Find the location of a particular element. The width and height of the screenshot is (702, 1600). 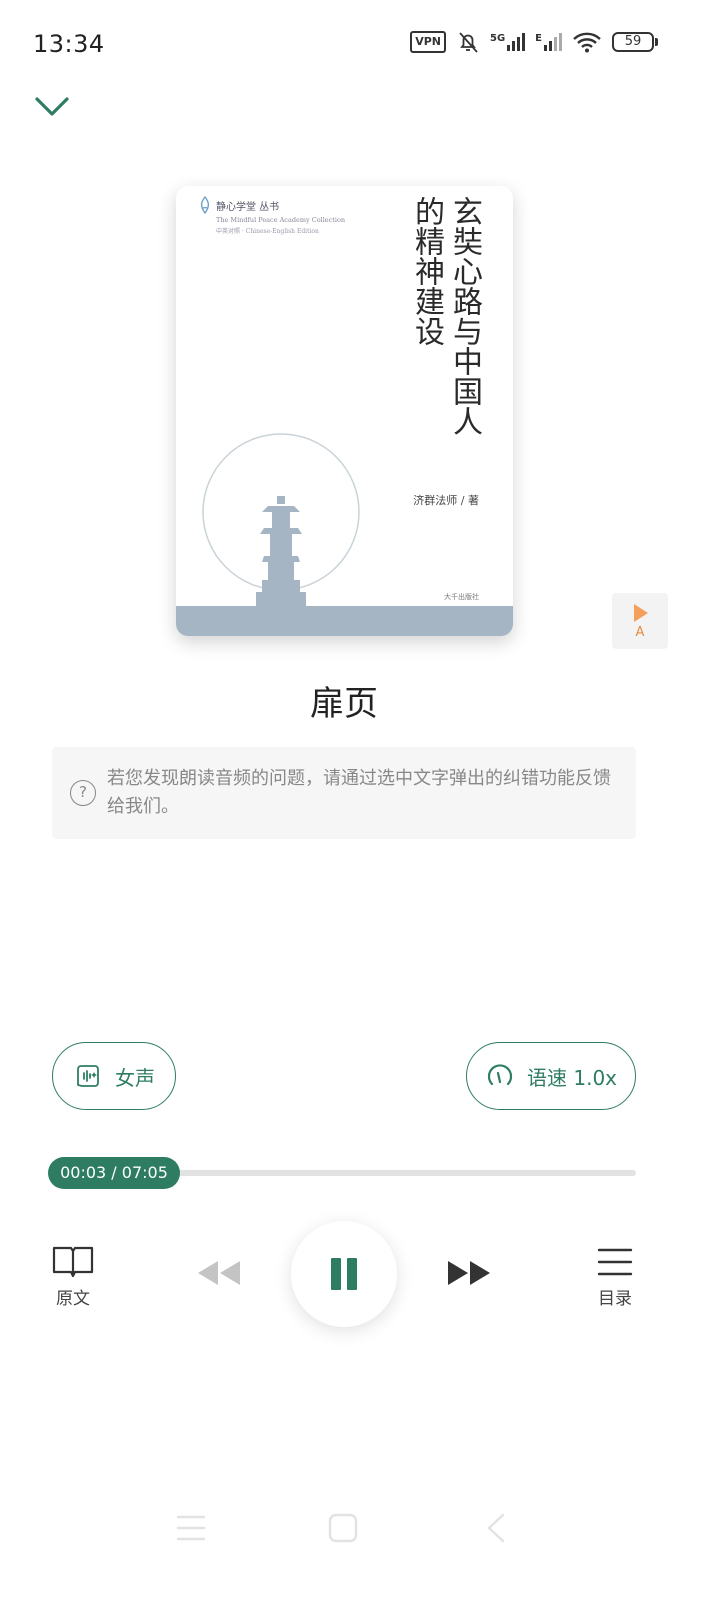

recents-nav-icon is located at coordinates (191, 1528).